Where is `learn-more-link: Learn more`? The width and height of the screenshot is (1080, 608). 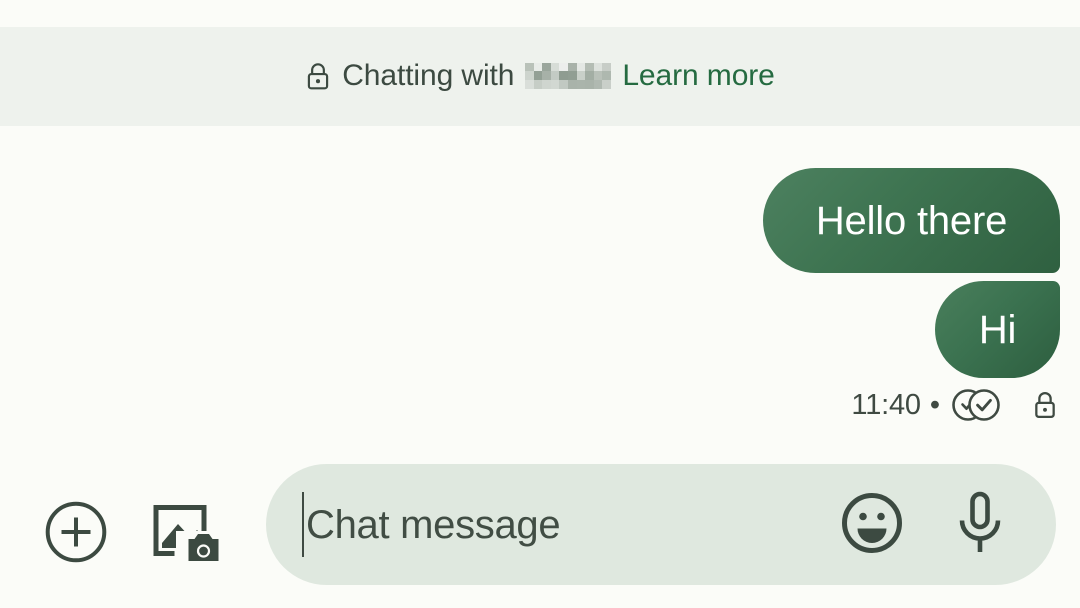
learn-more-link: Learn more is located at coordinates (698, 76).